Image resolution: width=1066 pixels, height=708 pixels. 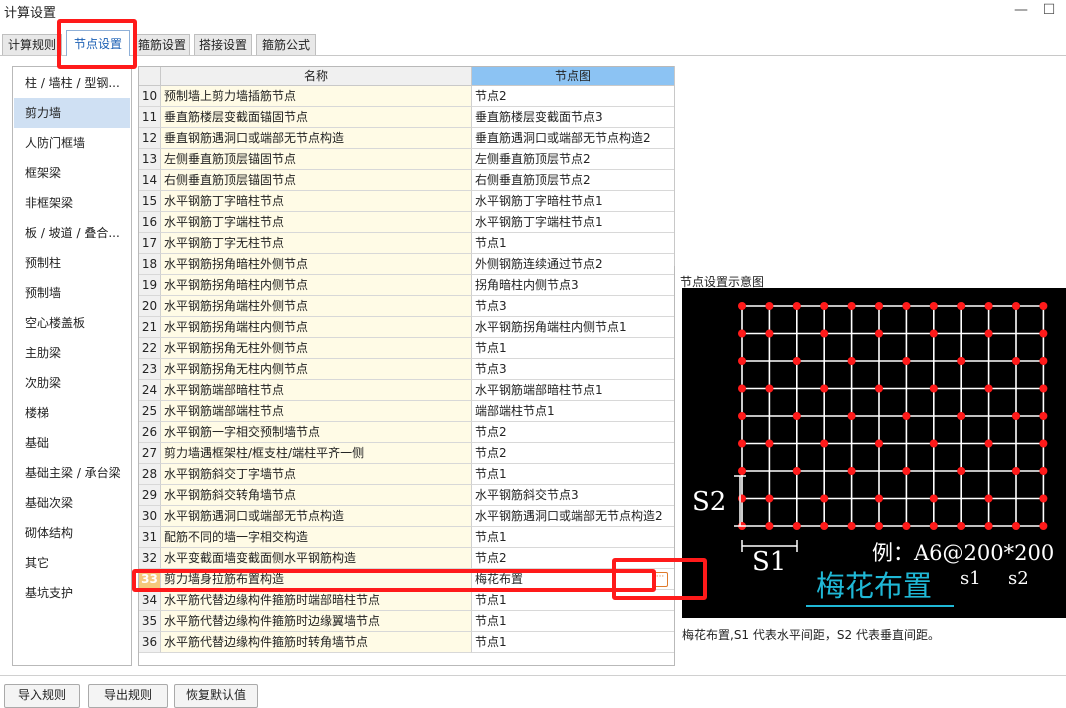 I want to click on sidebar-item: 框架梁, so click(x=72, y=173).